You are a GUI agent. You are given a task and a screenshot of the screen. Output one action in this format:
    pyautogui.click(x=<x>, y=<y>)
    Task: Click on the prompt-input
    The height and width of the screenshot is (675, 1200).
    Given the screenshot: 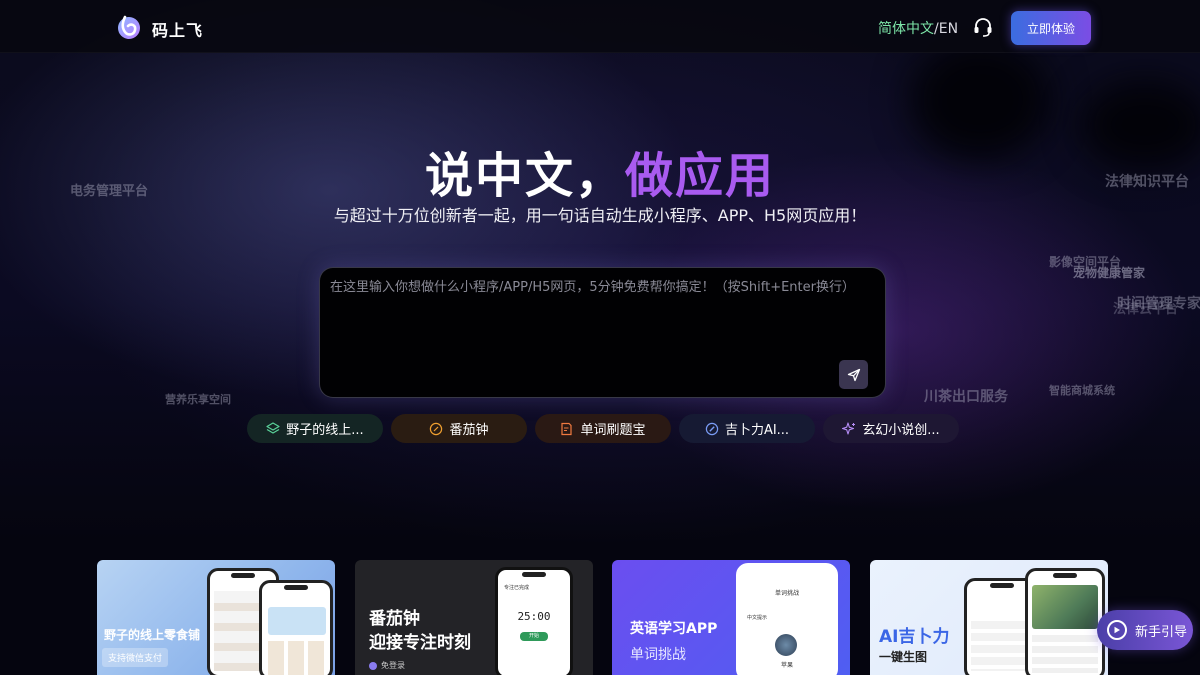 What is the action you would take?
    pyautogui.click(x=600, y=318)
    